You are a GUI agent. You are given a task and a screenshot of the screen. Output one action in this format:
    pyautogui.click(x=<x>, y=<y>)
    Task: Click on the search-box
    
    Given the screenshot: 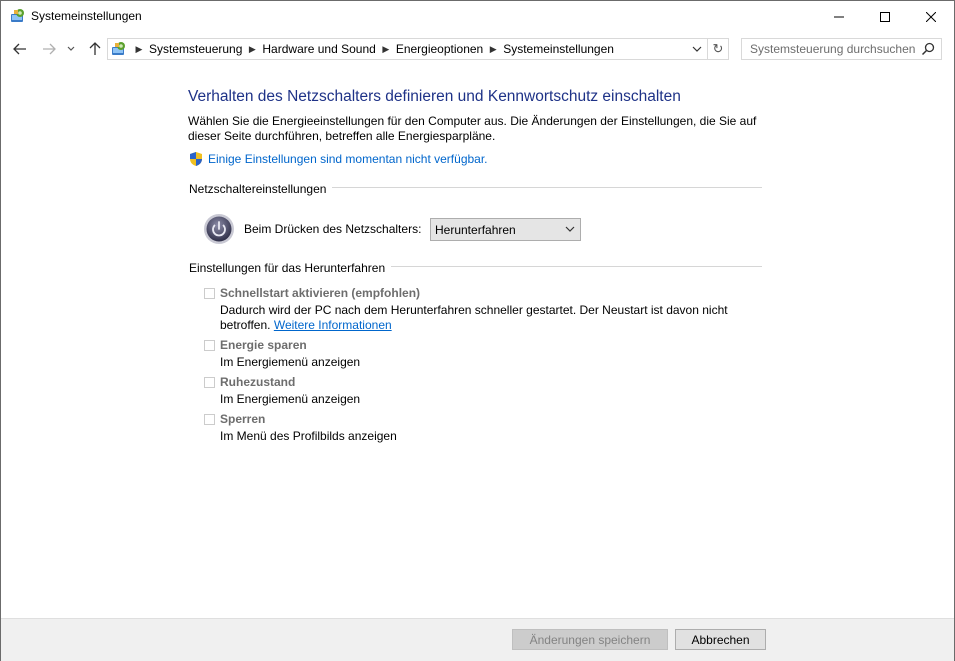 What is the action you would take?
    pyautogui.click(x=841, y=49)
    